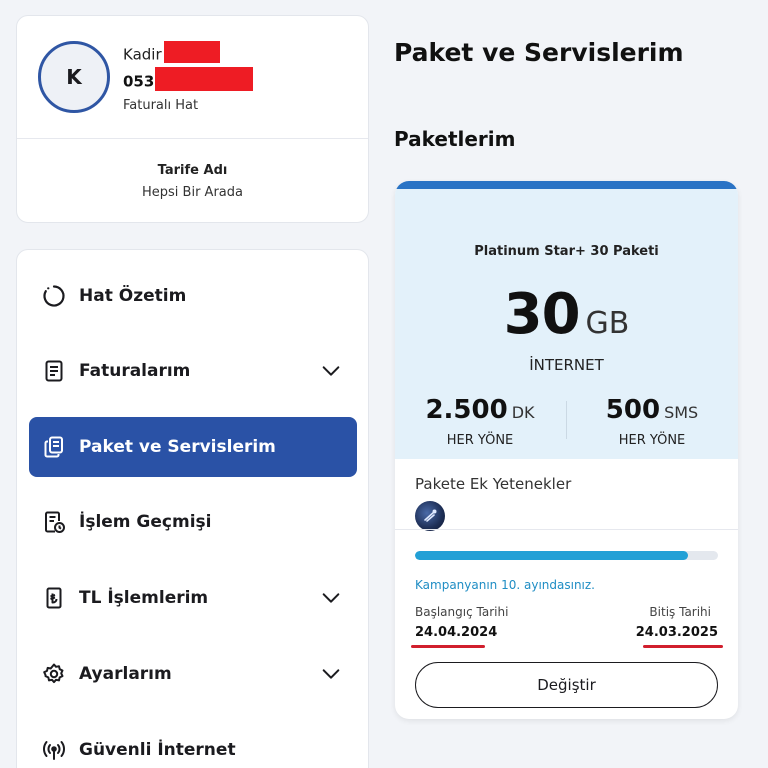 Image resolution: width=768 pixels, height=768 pixels. I want to click on start-date-highlight, so click(448, 646).